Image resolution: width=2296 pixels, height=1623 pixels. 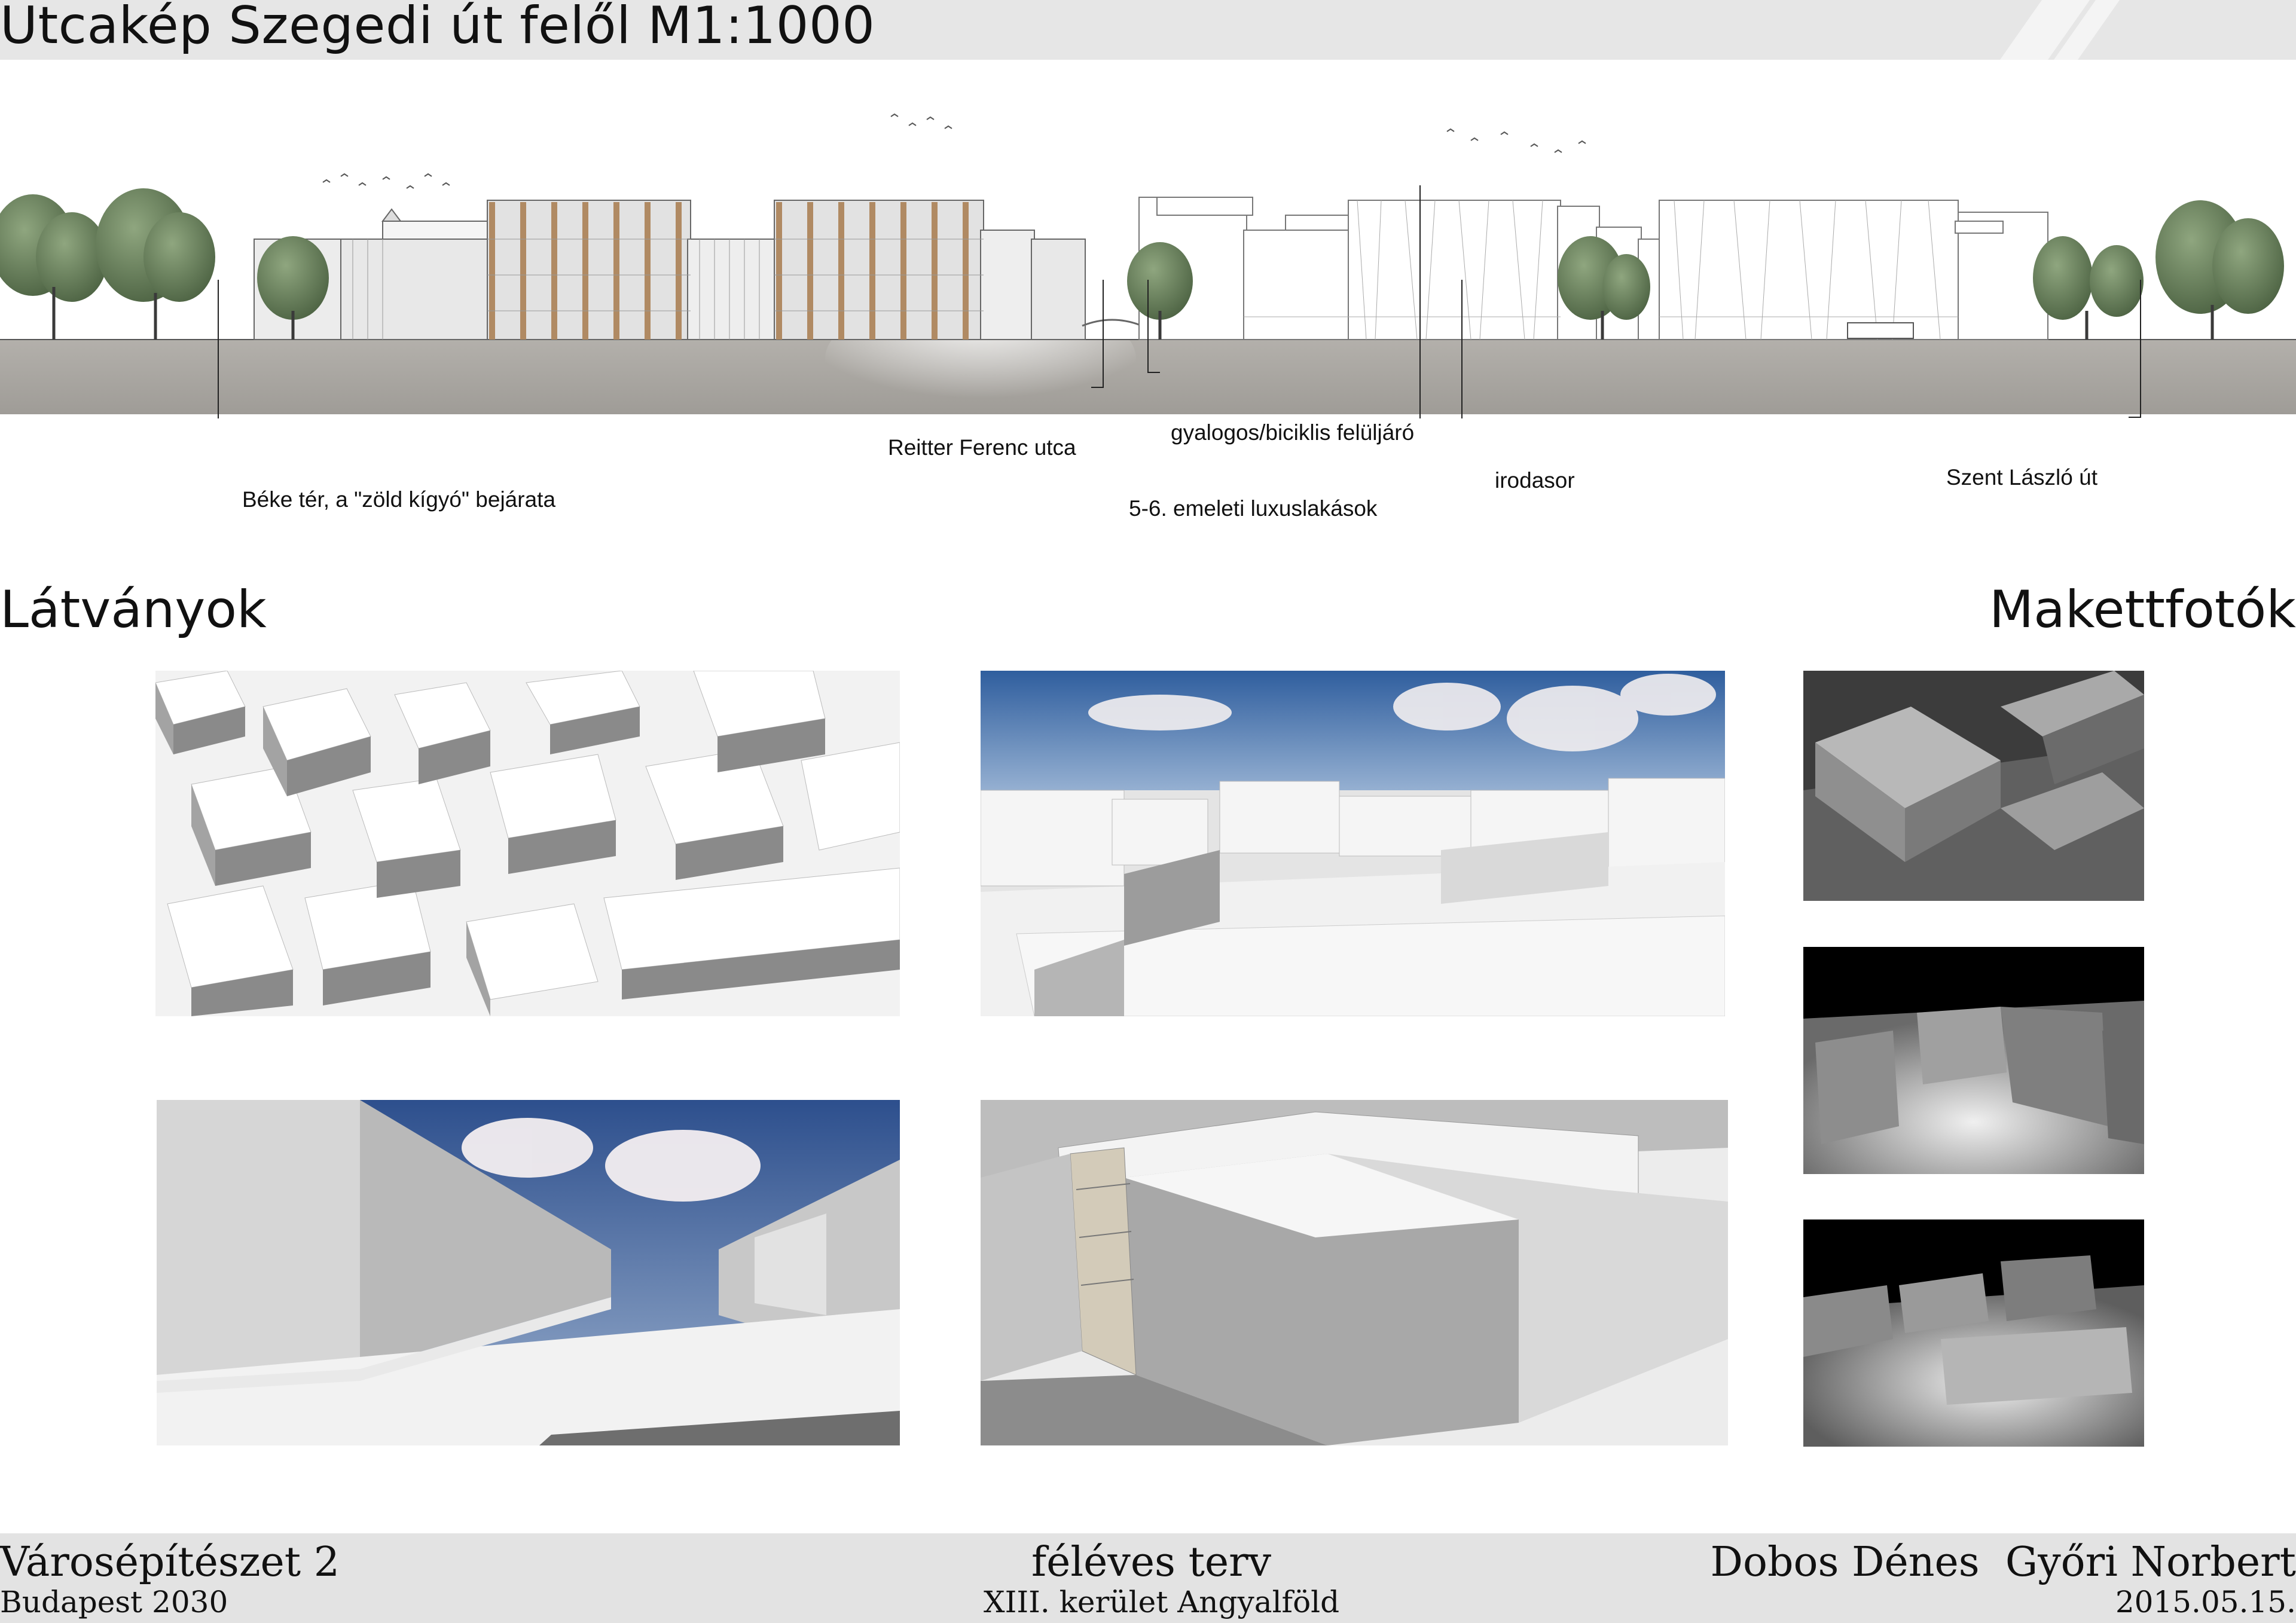 I want to click on heading-latvanyok: Látványok, so click(x=133, y=610).